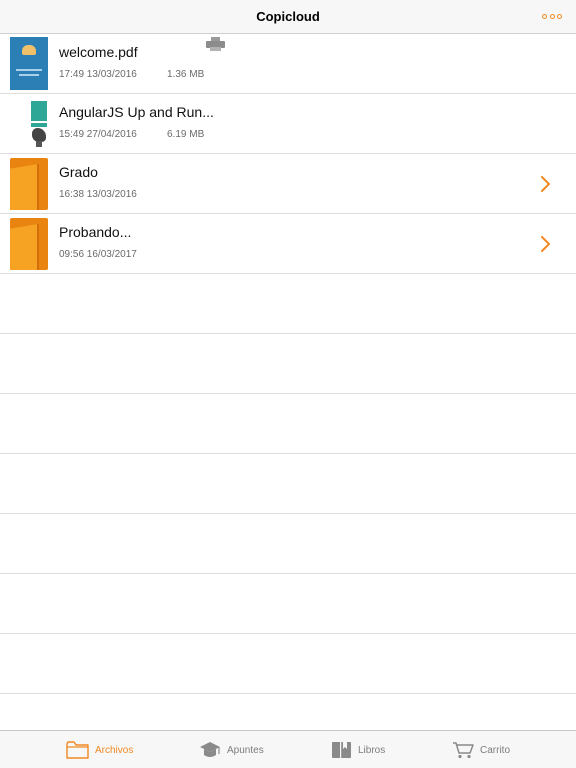 This screenshot has height=768, width=576. What do you see at coordinates (98, 254) in the screenshot?
I see `folder-date: 09:56 16/03/2017` at bounding box center [98, 254].